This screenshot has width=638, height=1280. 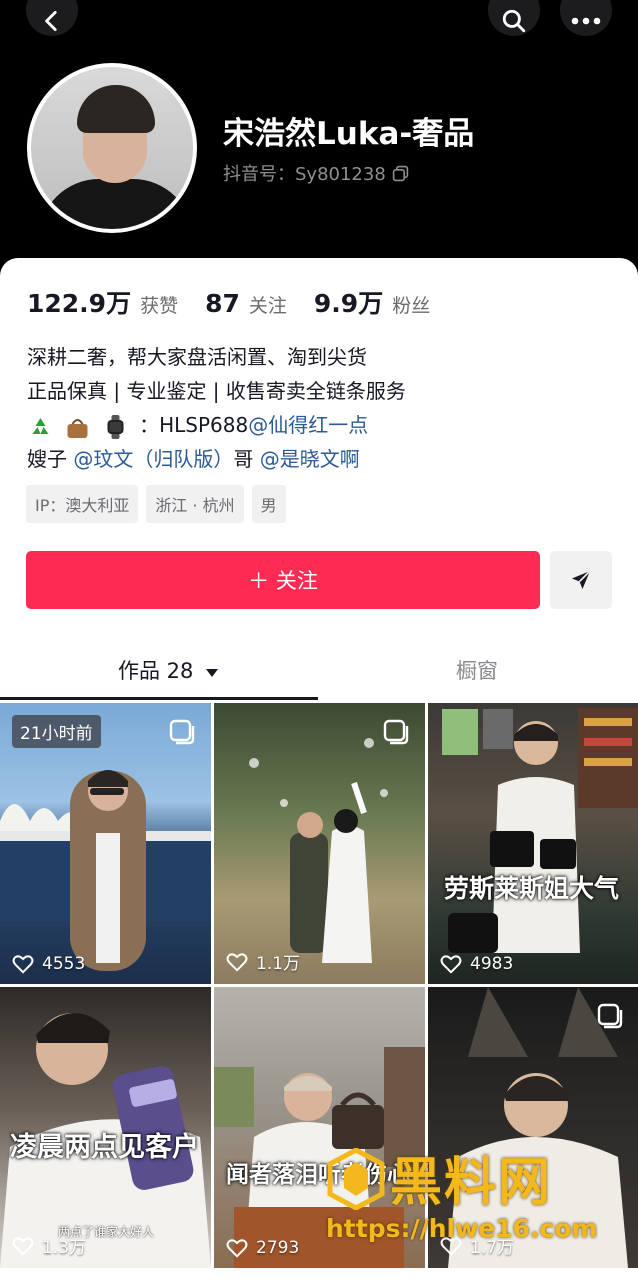 What do you see at coordinates (278, 964) in the screenshot?
I see `like-count-value: 1.1万` at bounding box center [278, 964].